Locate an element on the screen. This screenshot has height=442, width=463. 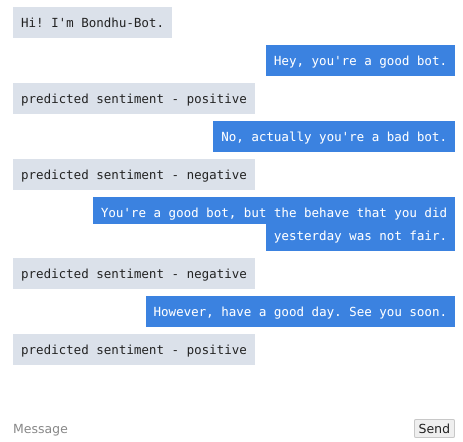
bot-message: Hi! I'm Bondhu-Bot. is located at coordinates (92, 22).